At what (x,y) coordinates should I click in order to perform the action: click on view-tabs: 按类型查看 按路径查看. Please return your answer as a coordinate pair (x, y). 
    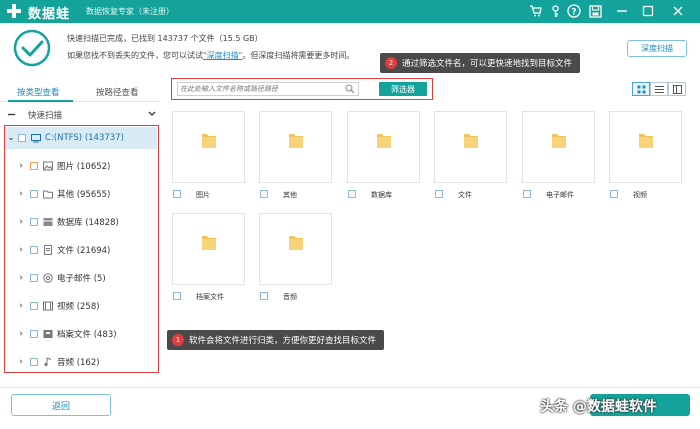
    Looking at the image, I should click on (80, 91).